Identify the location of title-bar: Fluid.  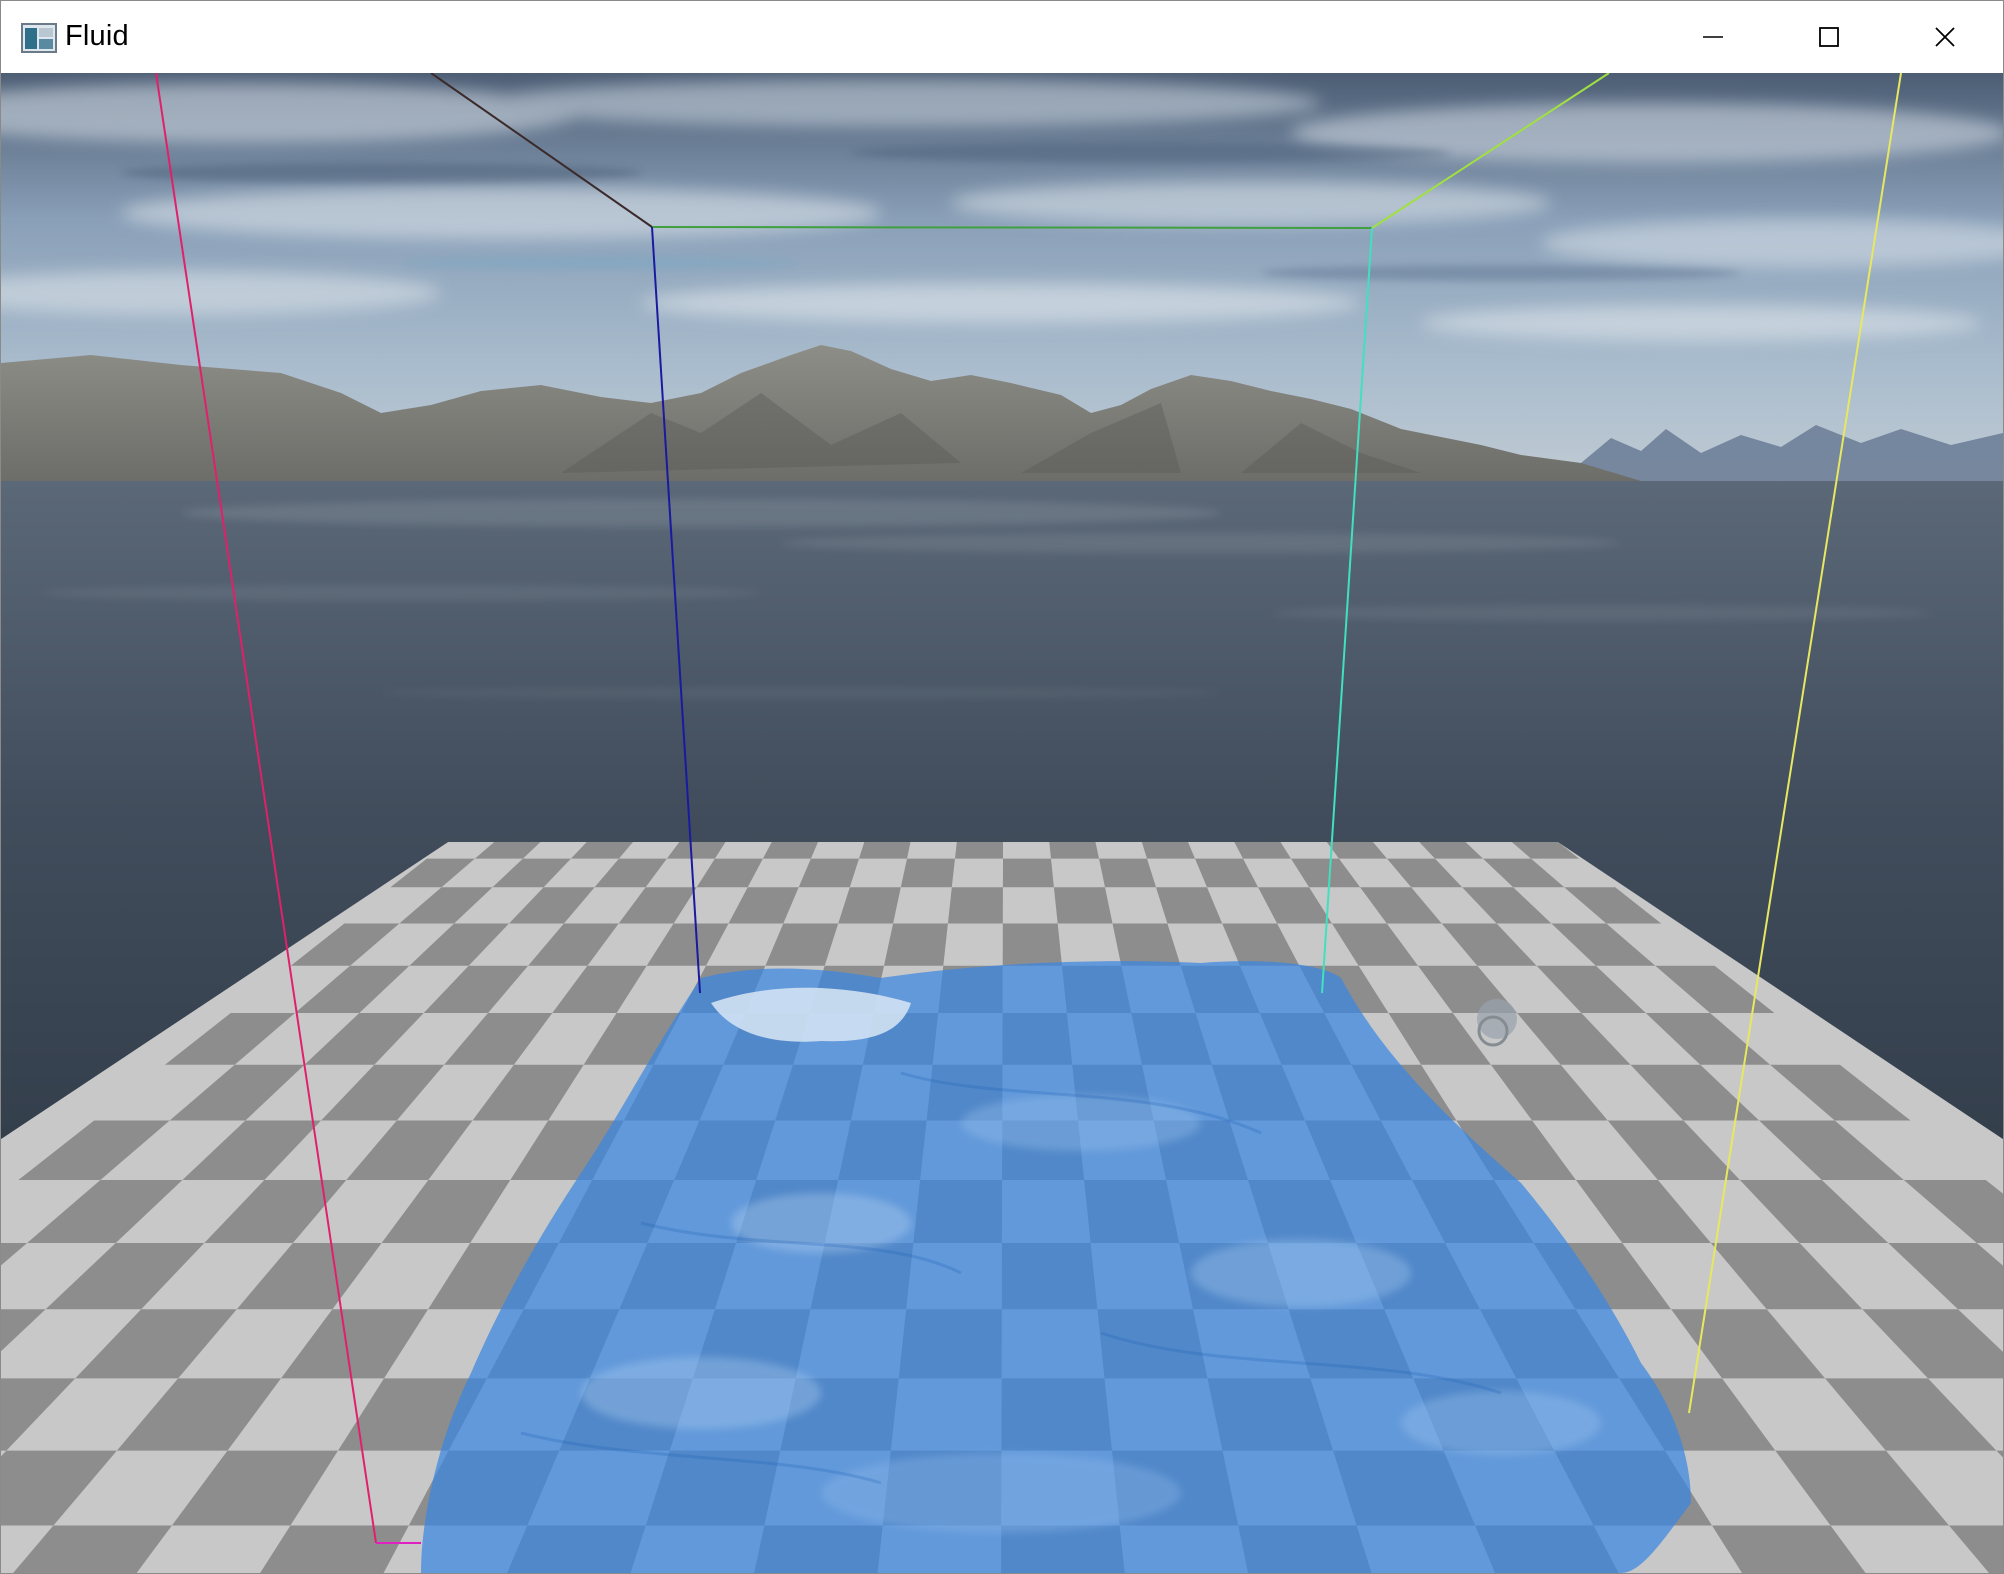
(1002, 37).